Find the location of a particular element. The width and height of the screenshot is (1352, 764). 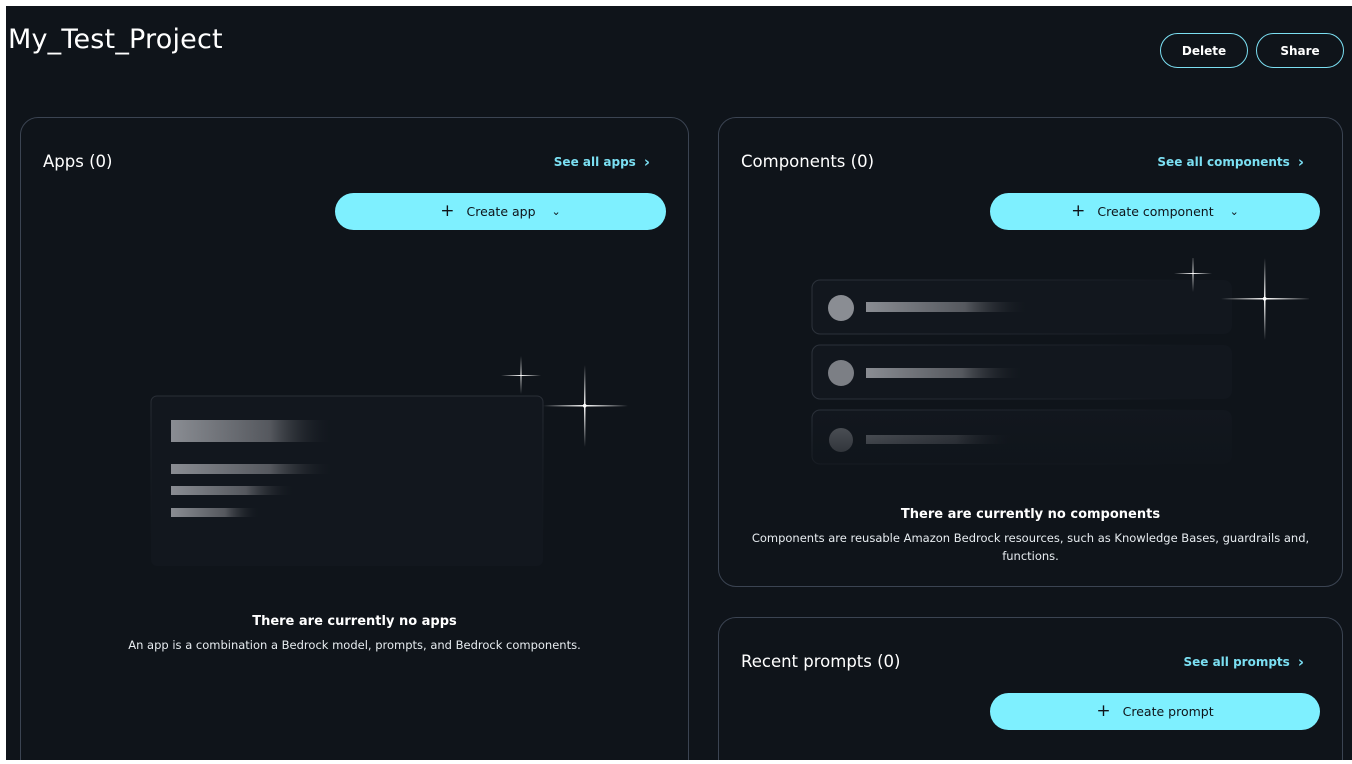

create-prompt-label: Create prompt is located at coordinates (1168, 711).